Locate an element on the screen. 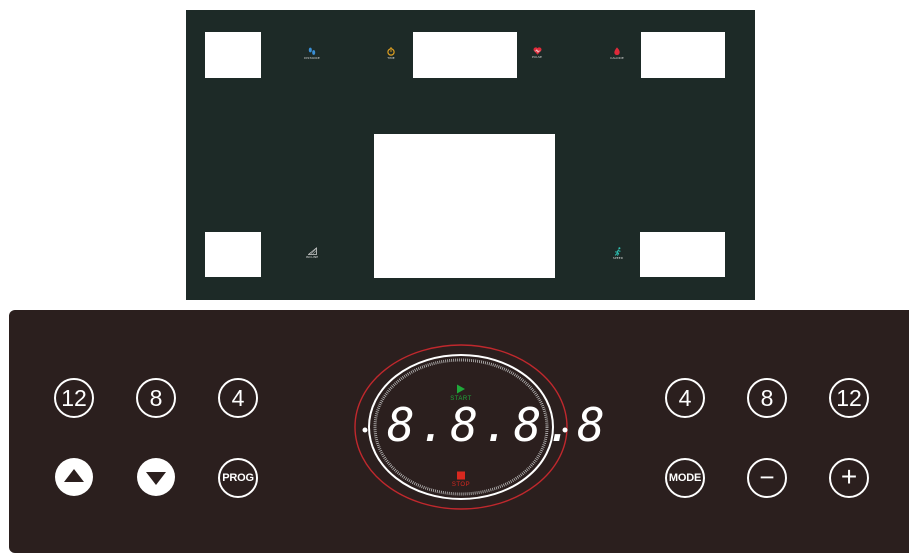 This screenshot has height=554, width=909. incline-up-button is located at coordinates (74, 477).